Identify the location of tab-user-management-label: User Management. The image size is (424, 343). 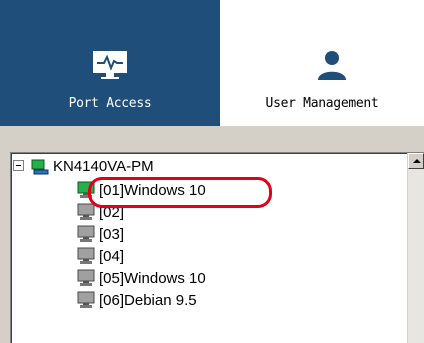
(322, 103).